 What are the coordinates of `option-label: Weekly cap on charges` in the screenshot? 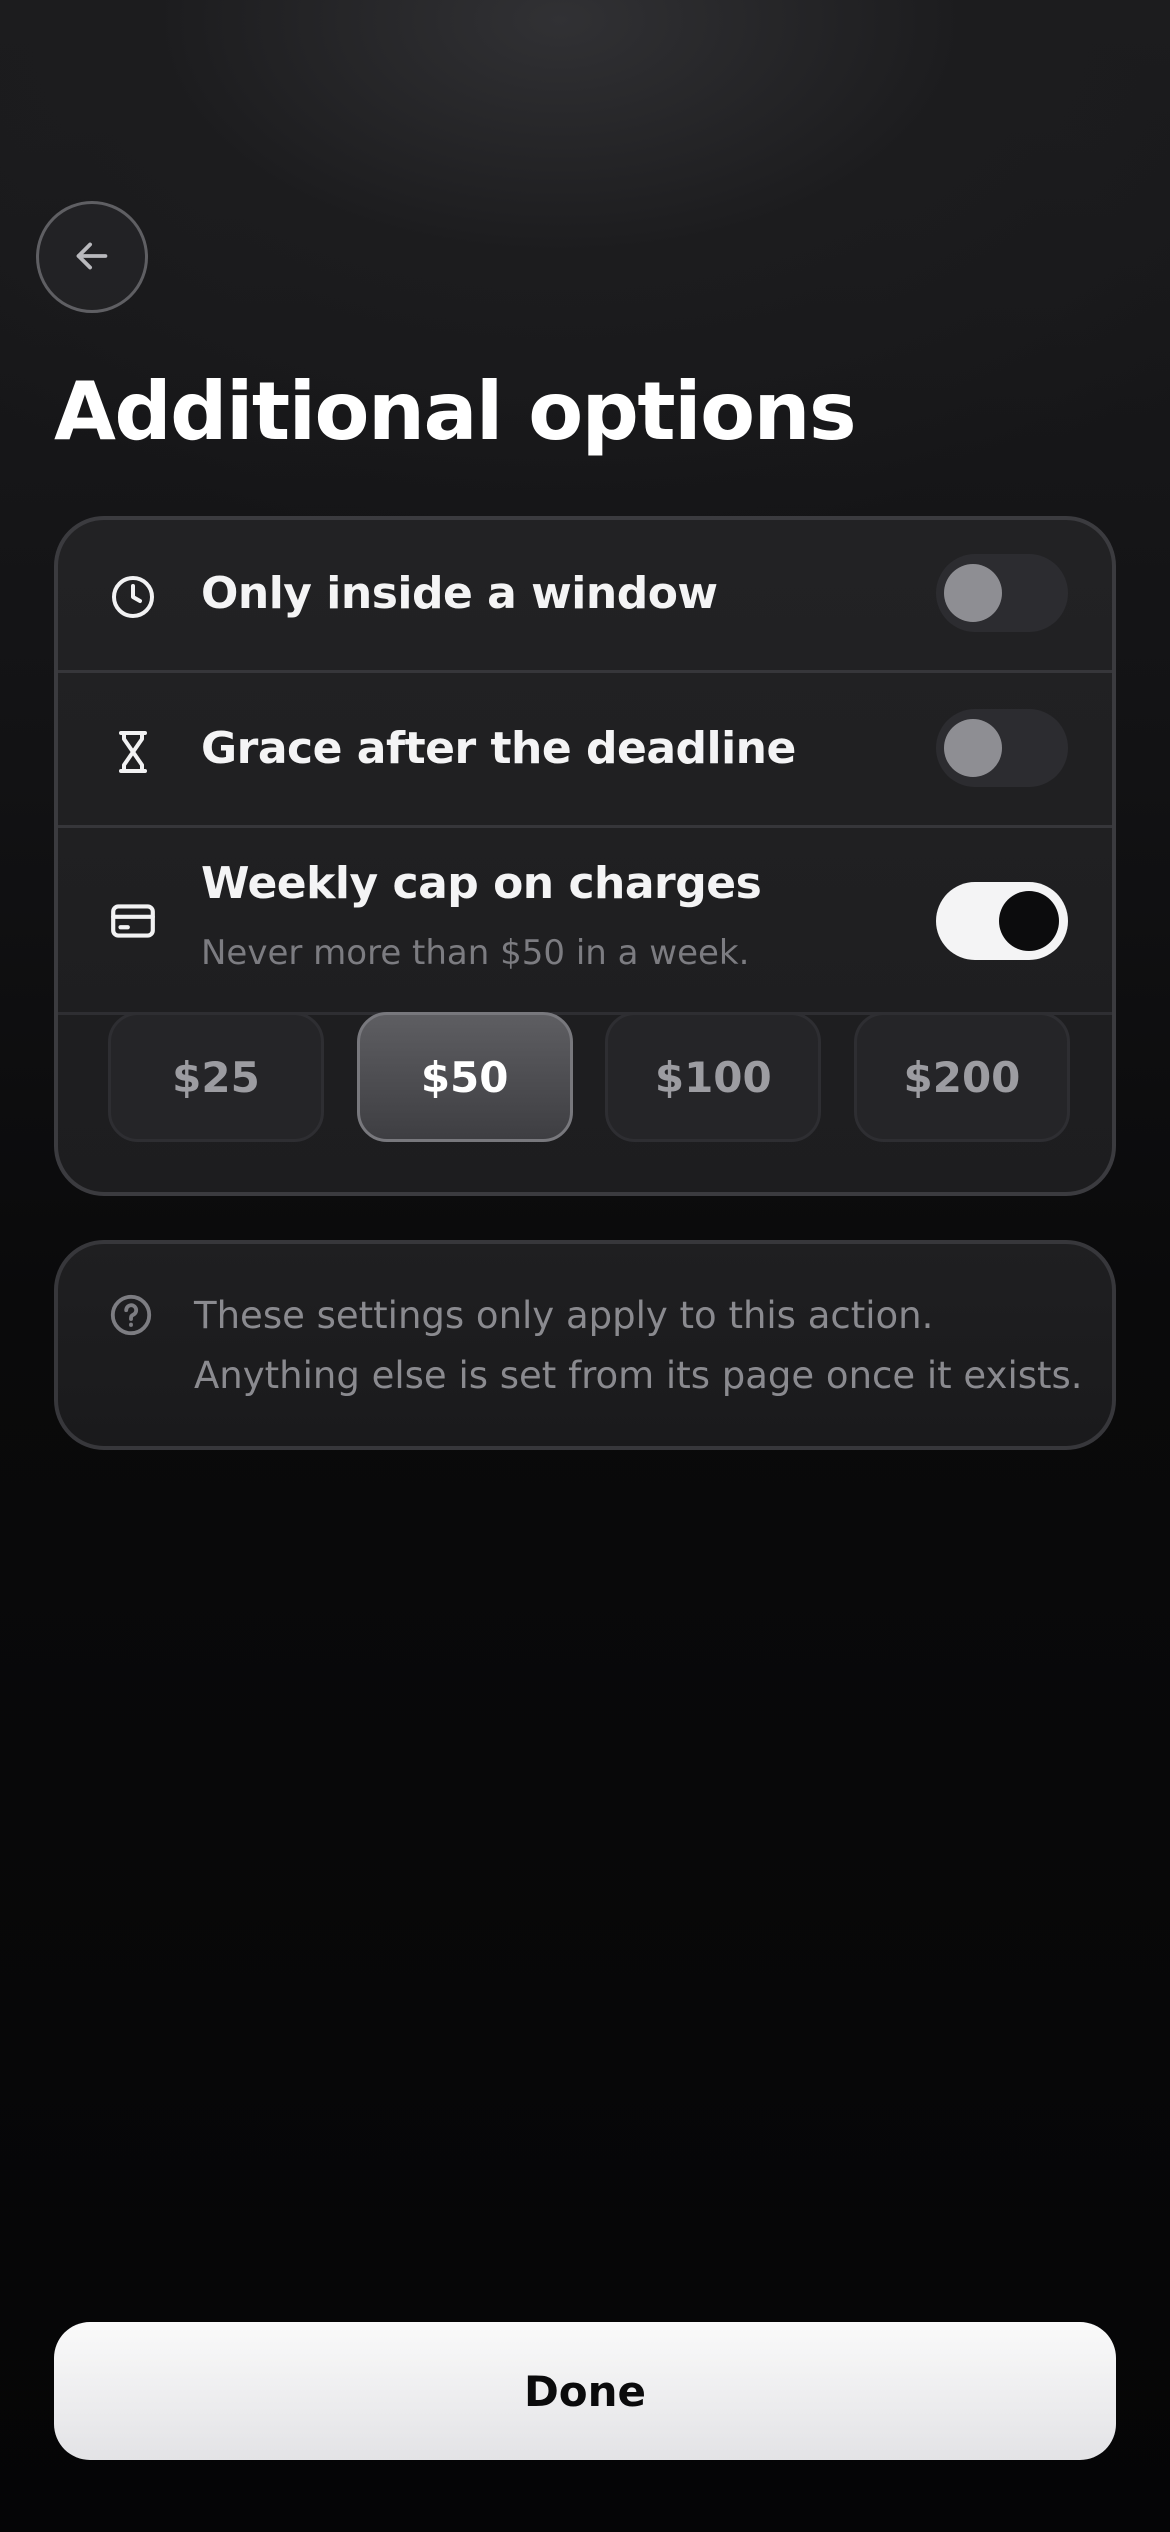 It's located at (481, 883).